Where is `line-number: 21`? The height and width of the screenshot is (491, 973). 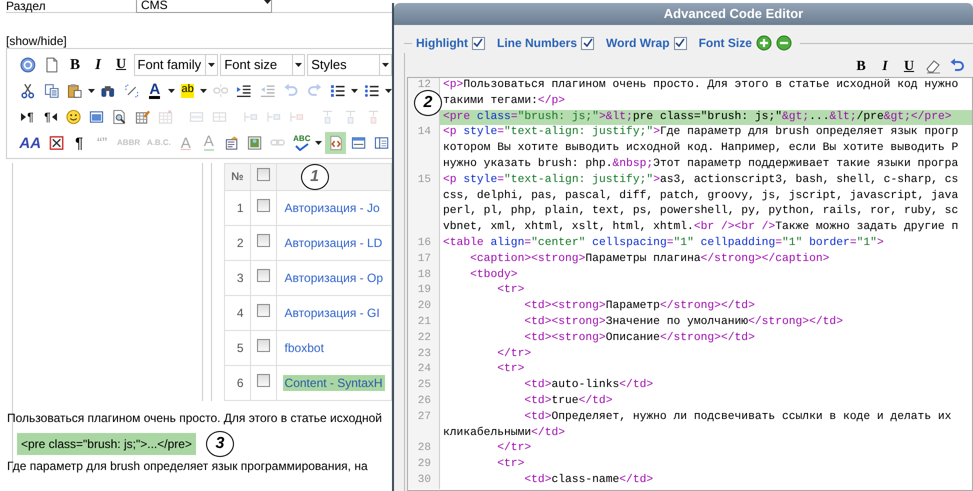
line-number: 21 is located at coordinates (424, 322).